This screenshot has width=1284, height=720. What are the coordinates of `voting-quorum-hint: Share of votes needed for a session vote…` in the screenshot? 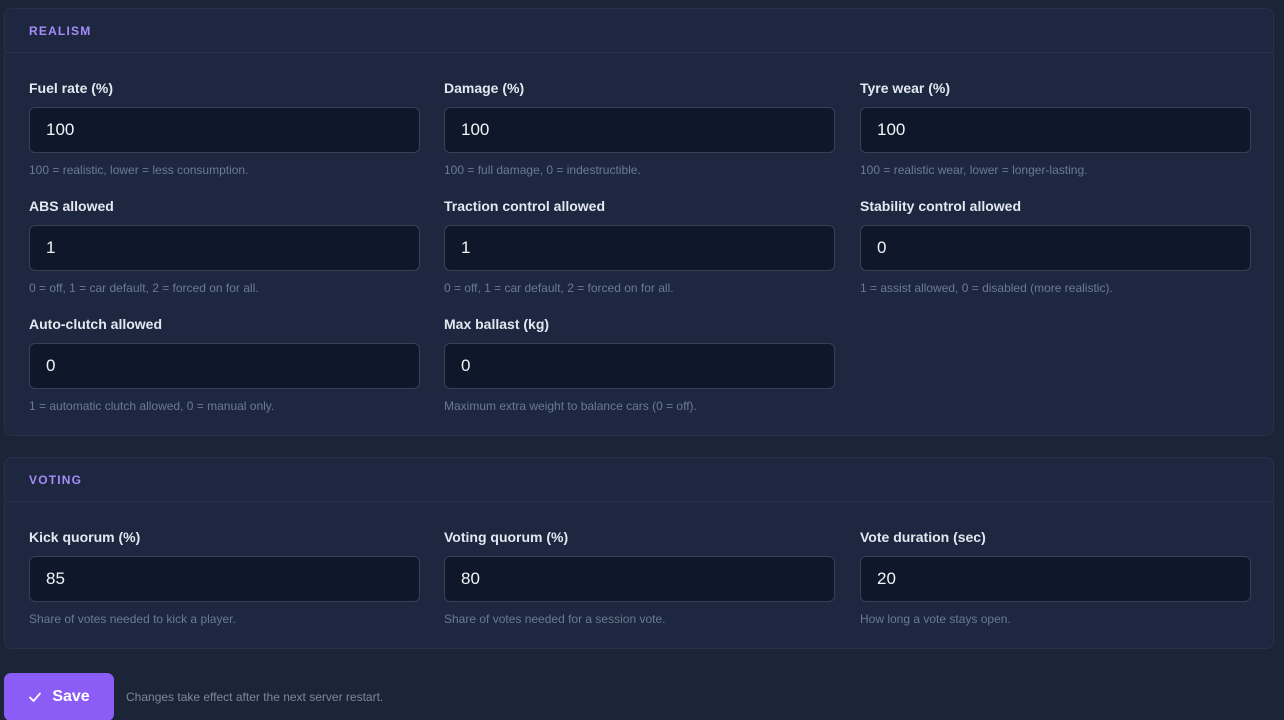 It's located at (555, 619).